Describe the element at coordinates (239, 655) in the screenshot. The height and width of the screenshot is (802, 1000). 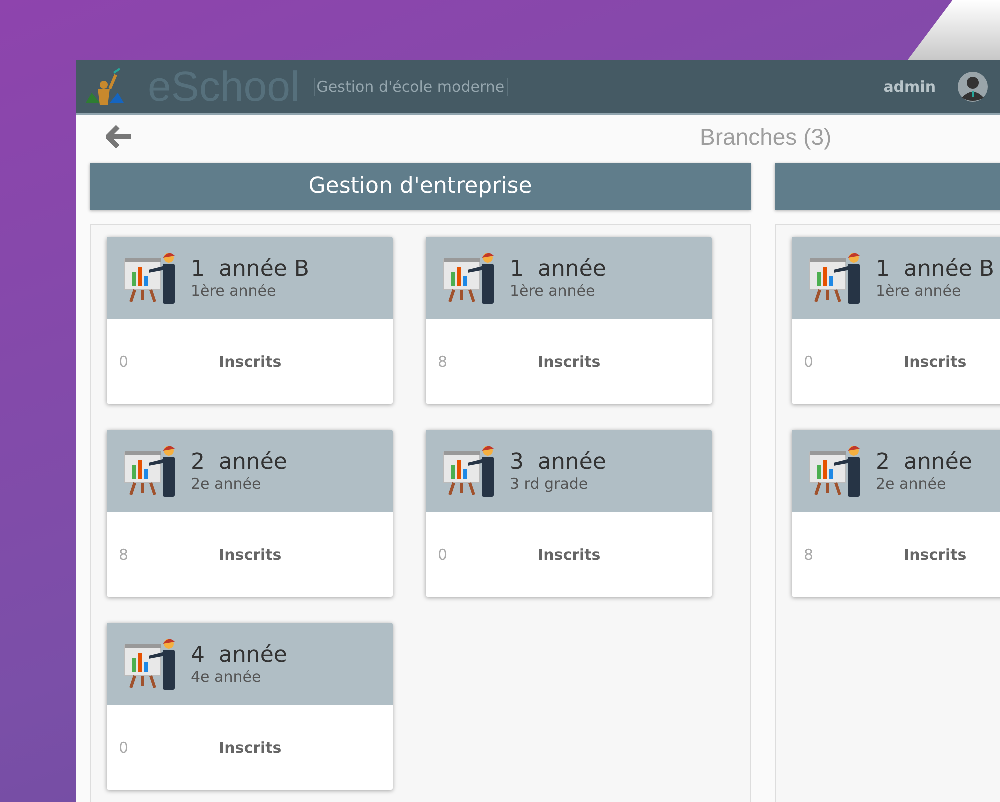
I see `class-name: 4 année` at that location.